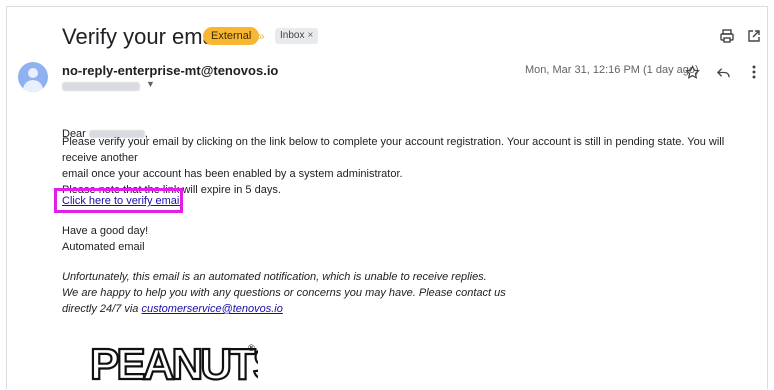 The width and height of the screenshot is (774, 390). Describe the element at coordinates (105, 231) in the screenshot. I see `closing-line-1: Have a good day!` at that location.